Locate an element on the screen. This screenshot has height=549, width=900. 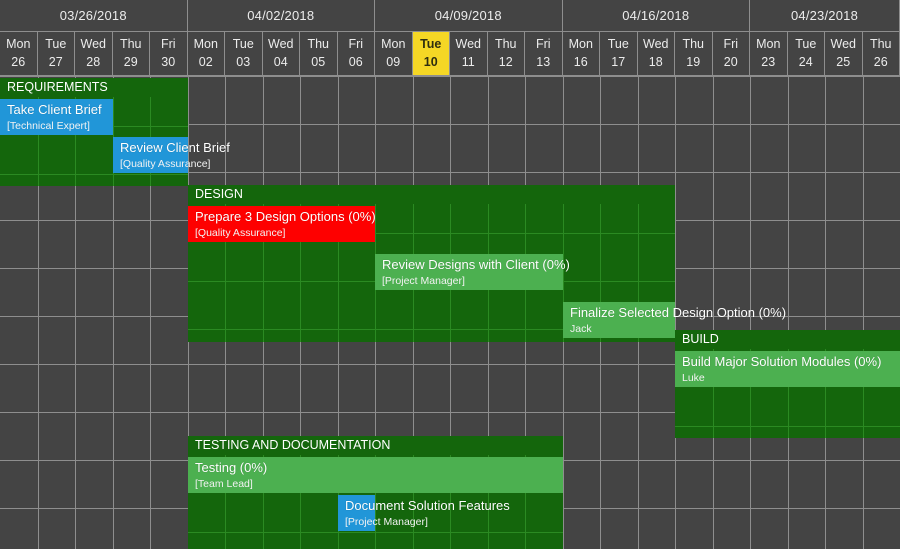
day-header-cell: Mon 09 is located at coordinates (394, 54).